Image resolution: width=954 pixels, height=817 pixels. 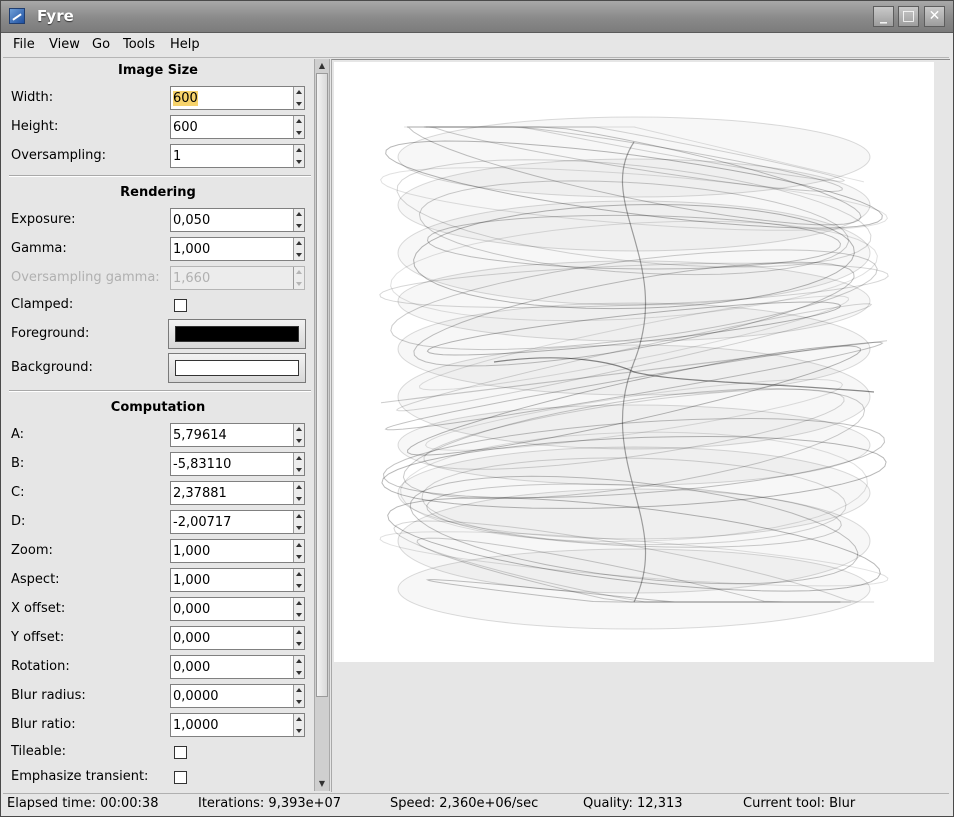 What do you see at coordinates (237, 249) in the screenshot?
I see `gamma-spinbox: 1,000` at bounding box center [237, 249].